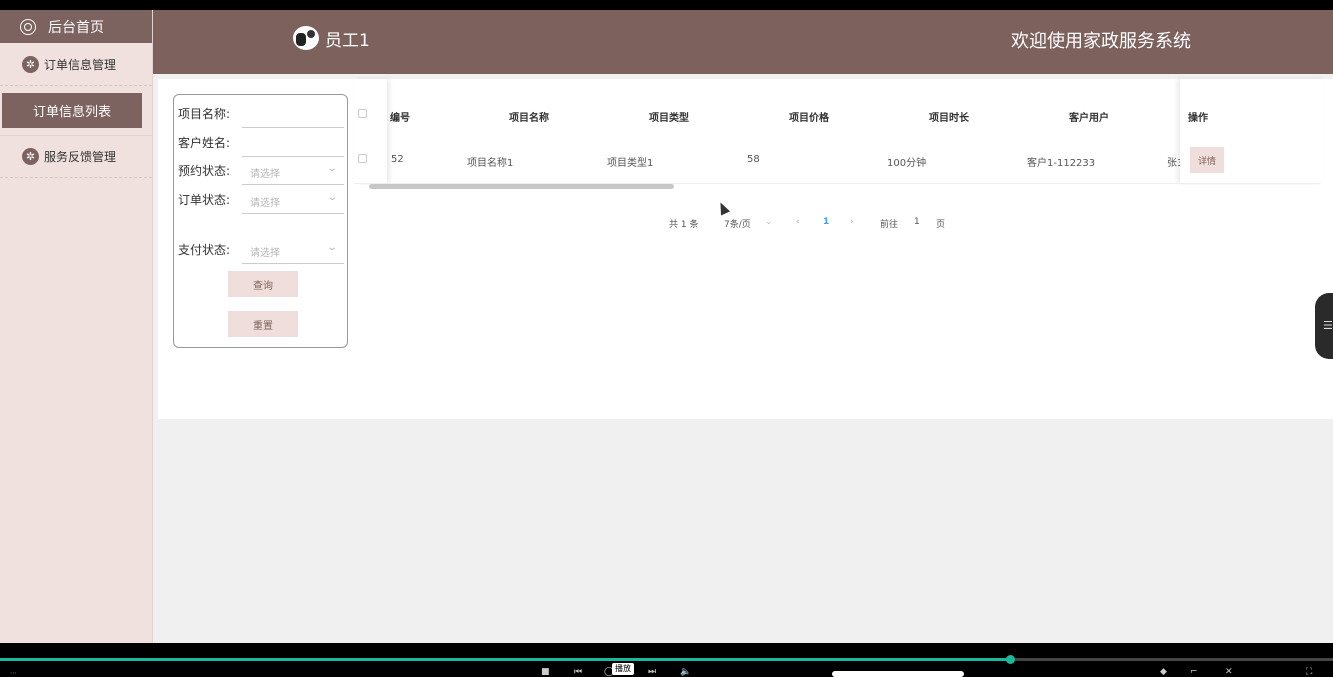 The image size is (1333, 677). What do you see at coordinates (1207, 160) in the screenshot?
I see `detail-button: 详情` at bounding box center [1207, 160].